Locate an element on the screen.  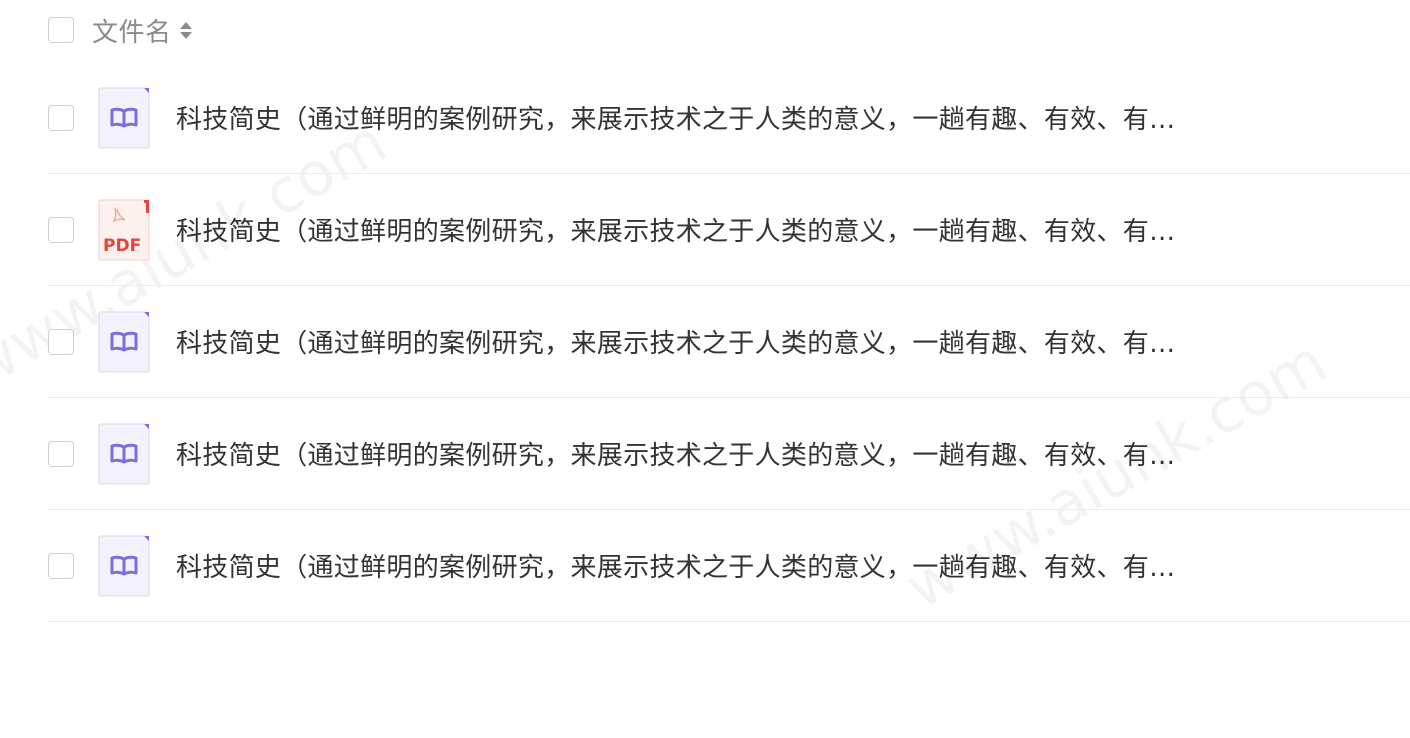
pdf-badge: PDF is located at coordinates (122, 246).